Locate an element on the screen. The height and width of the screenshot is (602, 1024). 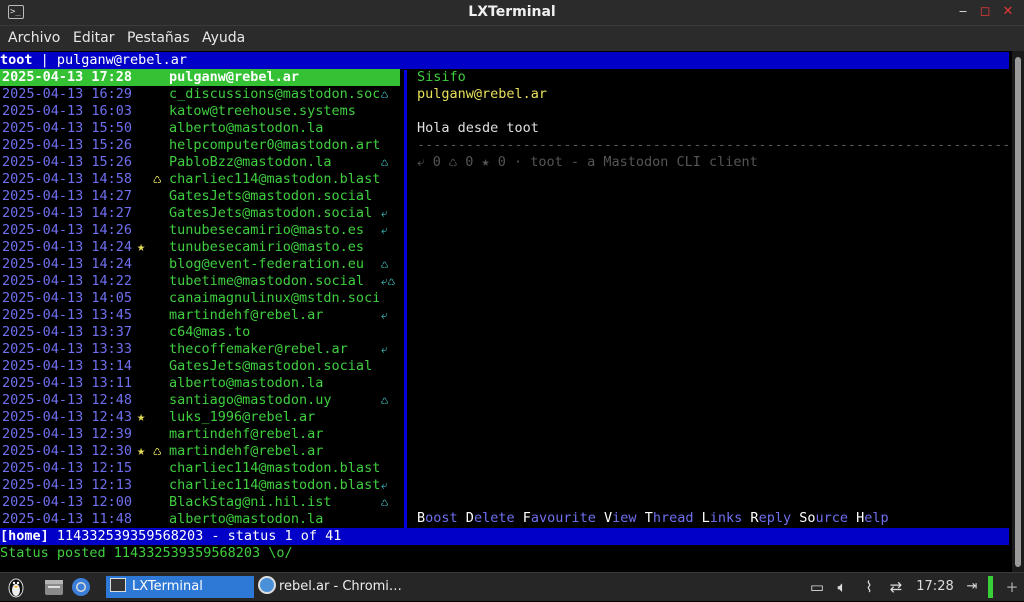
timeline-row: 2025-04-13 12:00 BlackStag@ni.hil.ist ♺ is located at coordinates (200, 502).